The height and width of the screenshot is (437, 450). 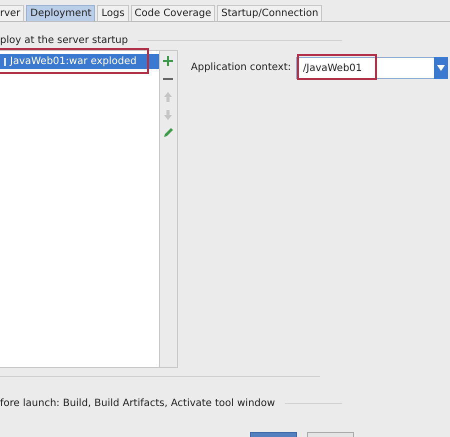 What do you see at coordinates (173, 13) in the screenshot?
I see `tab: Code Coverage` at bounding box center [173, 13].